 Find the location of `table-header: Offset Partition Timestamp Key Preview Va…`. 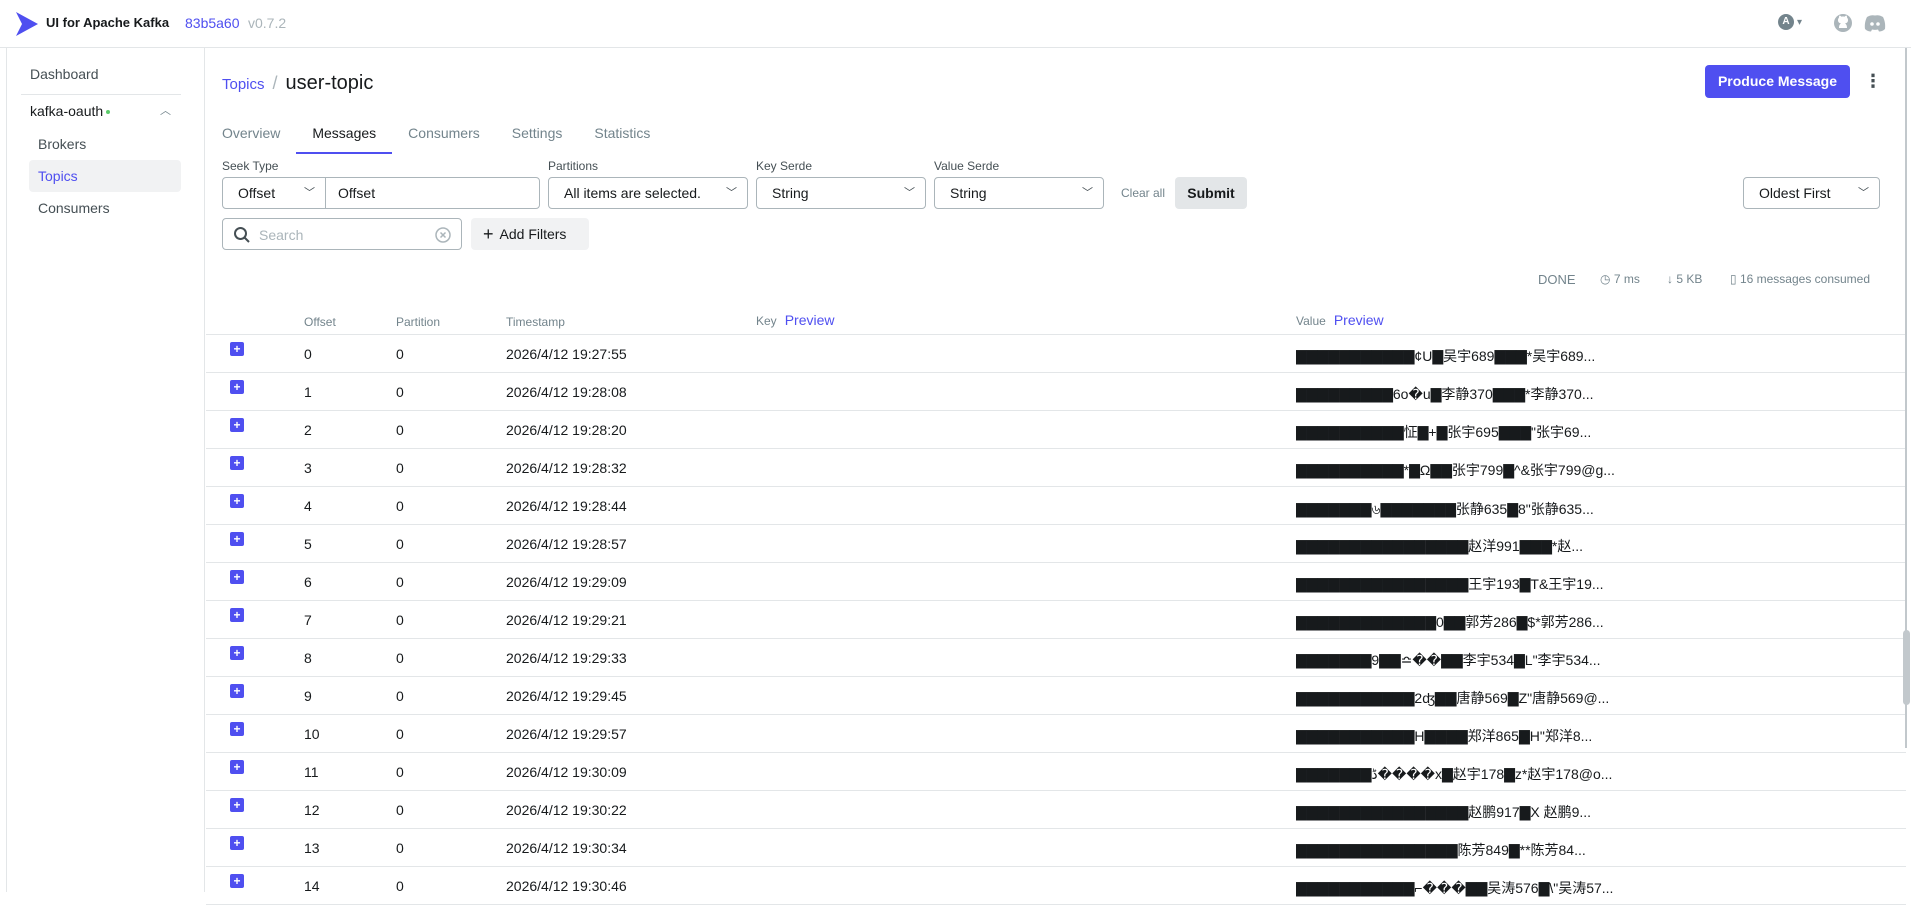

table-header: Offset Partition Timestamp Key Preview Va… is located at coordinates (1056, 321).